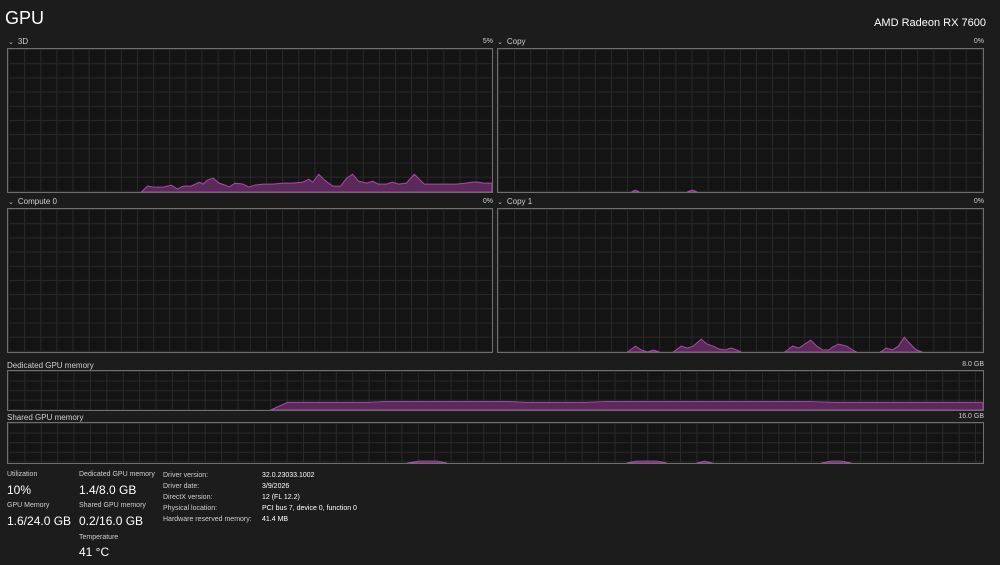 The image size is (1000, 565). What do you see at coordinates (22, 474) in the screenshot?
I see `utilization-label: Utilization` at bounding box center [22, 474].